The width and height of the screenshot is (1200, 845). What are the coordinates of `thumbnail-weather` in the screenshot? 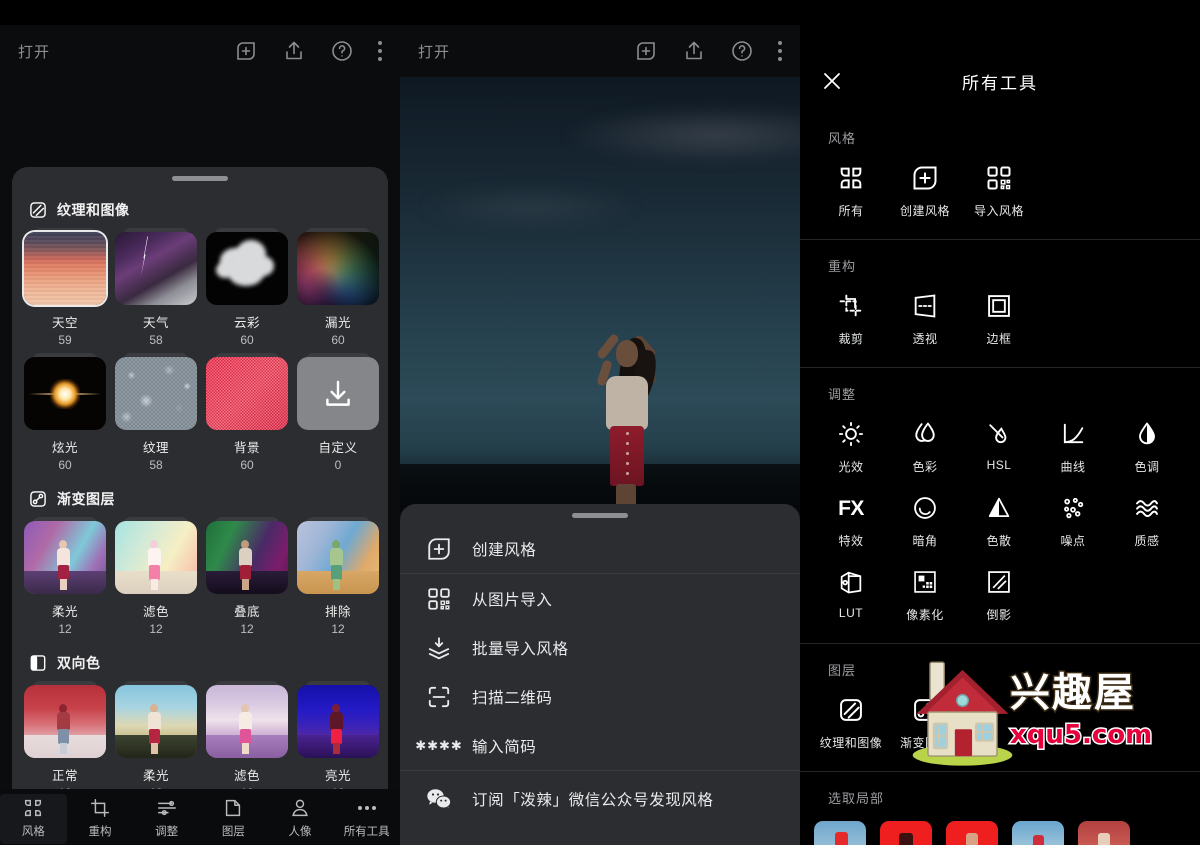 It's located at (156, 268).